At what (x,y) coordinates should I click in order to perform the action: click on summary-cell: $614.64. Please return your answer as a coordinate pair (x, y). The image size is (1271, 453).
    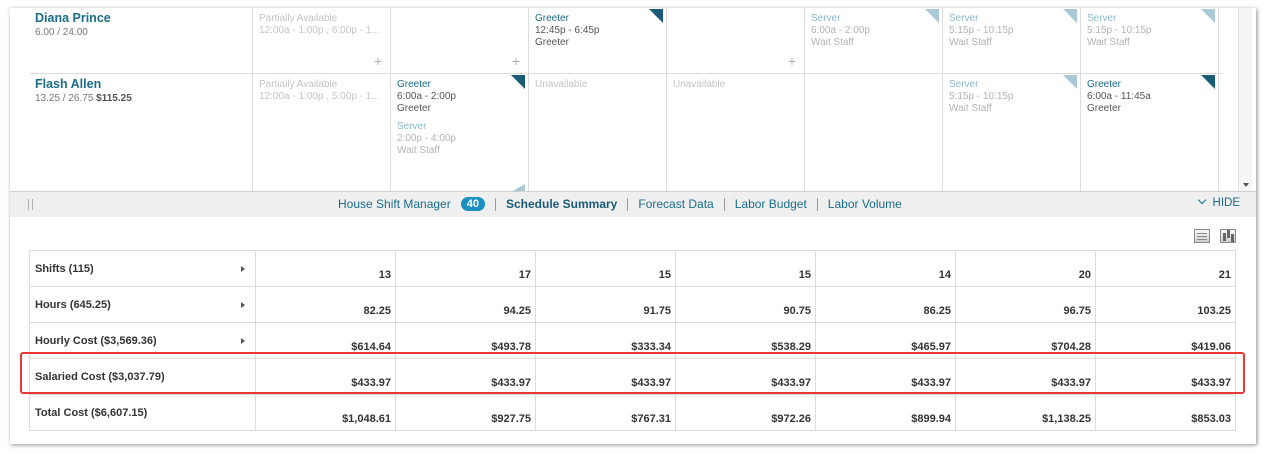
    Looking at the image, I should click on (325, 340).